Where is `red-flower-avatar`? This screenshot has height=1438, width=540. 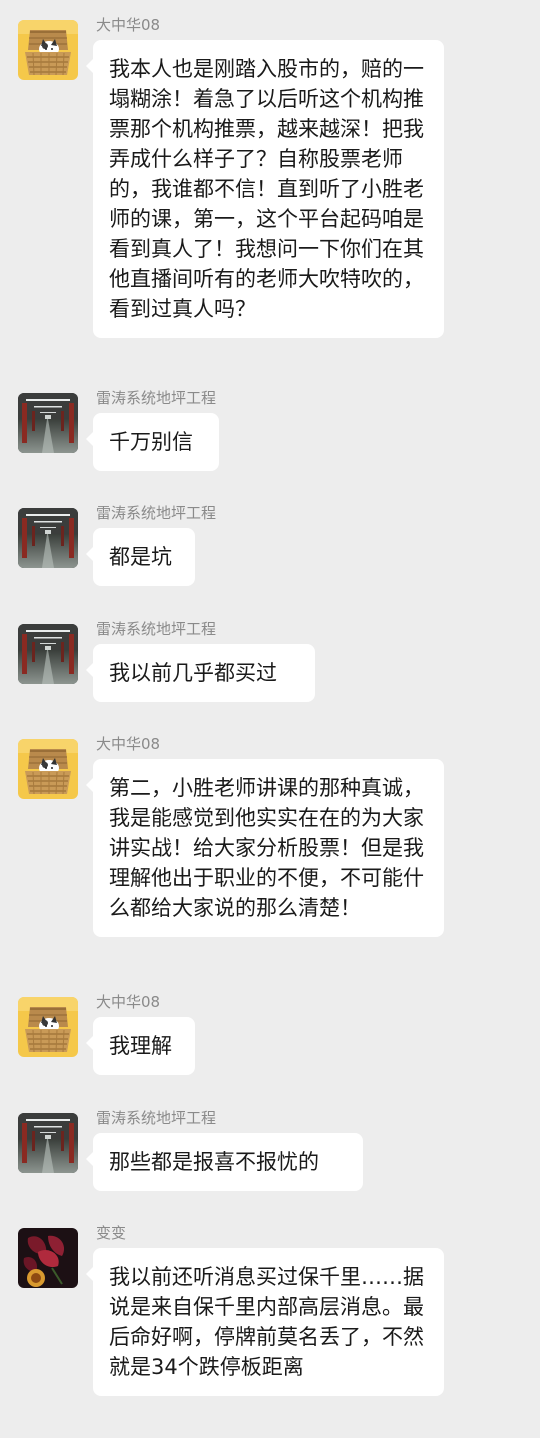 red-flower-avatar is located at coordinates (48, 1258).